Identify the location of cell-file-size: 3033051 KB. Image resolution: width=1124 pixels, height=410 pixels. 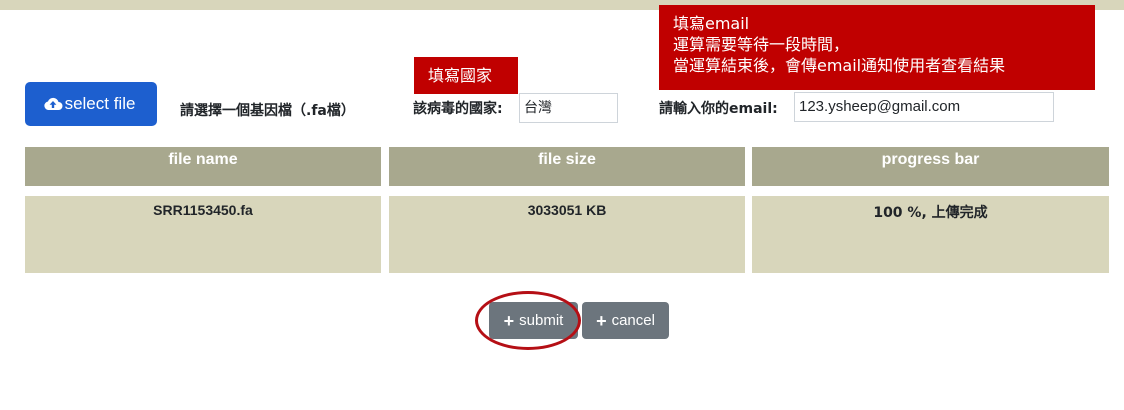
(567, 234).